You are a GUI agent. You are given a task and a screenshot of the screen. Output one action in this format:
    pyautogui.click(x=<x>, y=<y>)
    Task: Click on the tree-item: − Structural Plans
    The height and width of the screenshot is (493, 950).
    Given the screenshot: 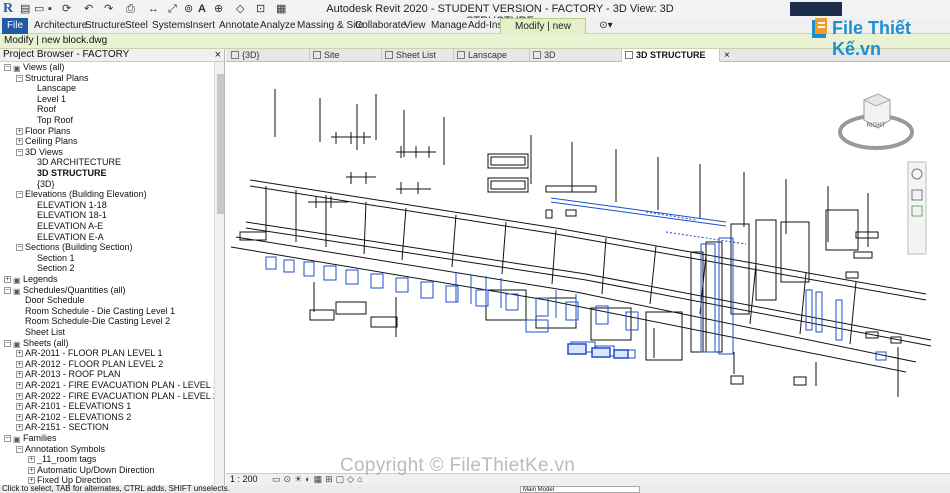 What is the action you would take?
    pyautogui.click(x=52, y=78)
    